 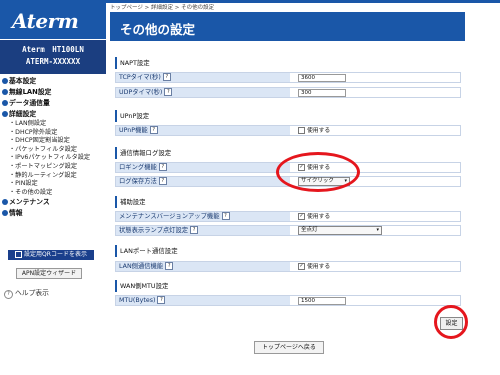 I want to click on sidebar-subitem: ・静的ルーティング設定, so click(x=53, y=176).